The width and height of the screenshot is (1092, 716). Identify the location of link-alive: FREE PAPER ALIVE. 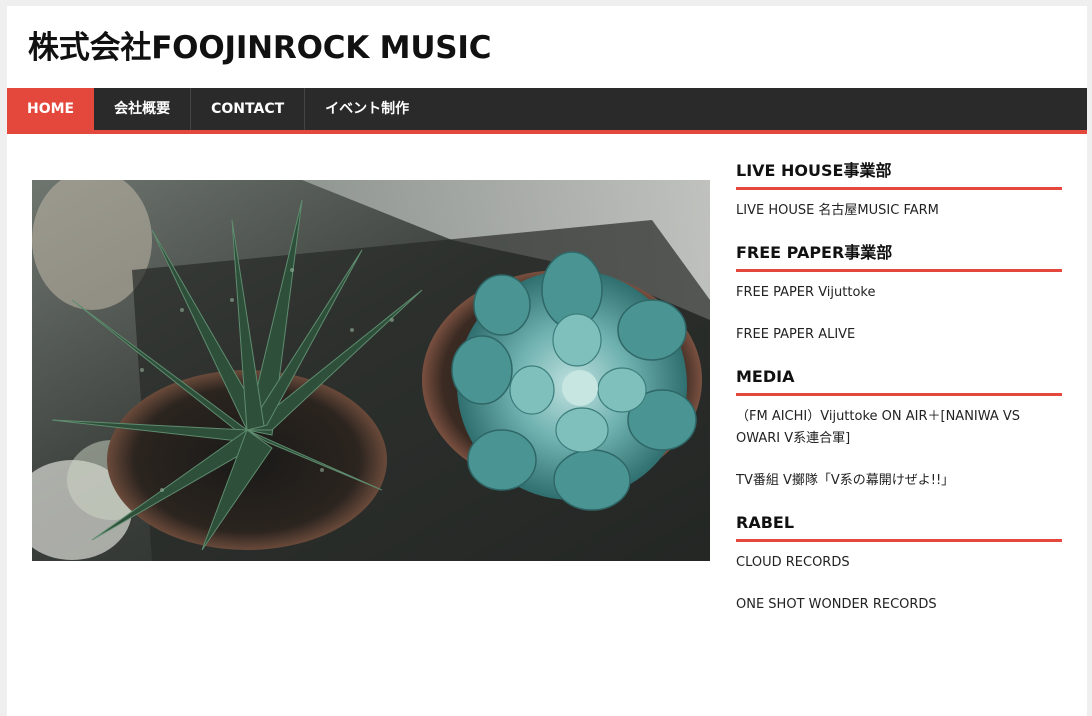
(899, 335).